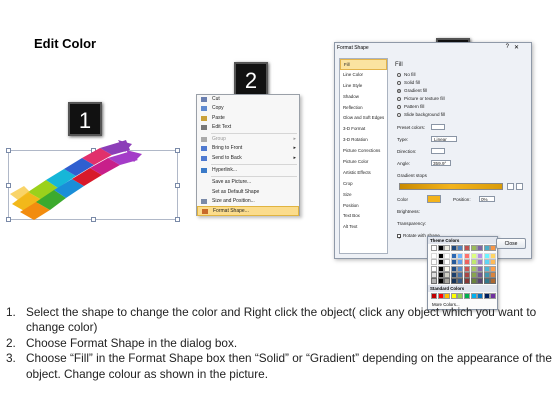 The image size is (560, 420). I want to click on remove-stop-button, so click(519, 186).